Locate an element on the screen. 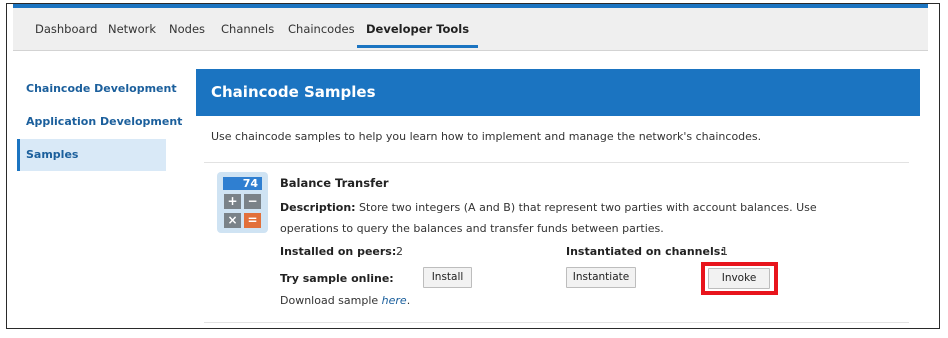 The width and height of the screenshot is (948, 338). installed-value: 2 is located at coordinates (399, 251).